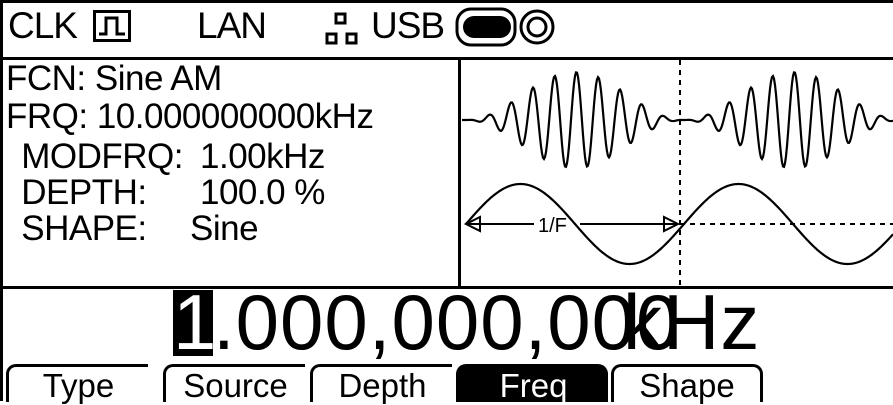 The image size is (893, 405). What do you see at coordinates (459, 172) in the screenshot?
I see `panel-divider` at bounding box center [459, 172].